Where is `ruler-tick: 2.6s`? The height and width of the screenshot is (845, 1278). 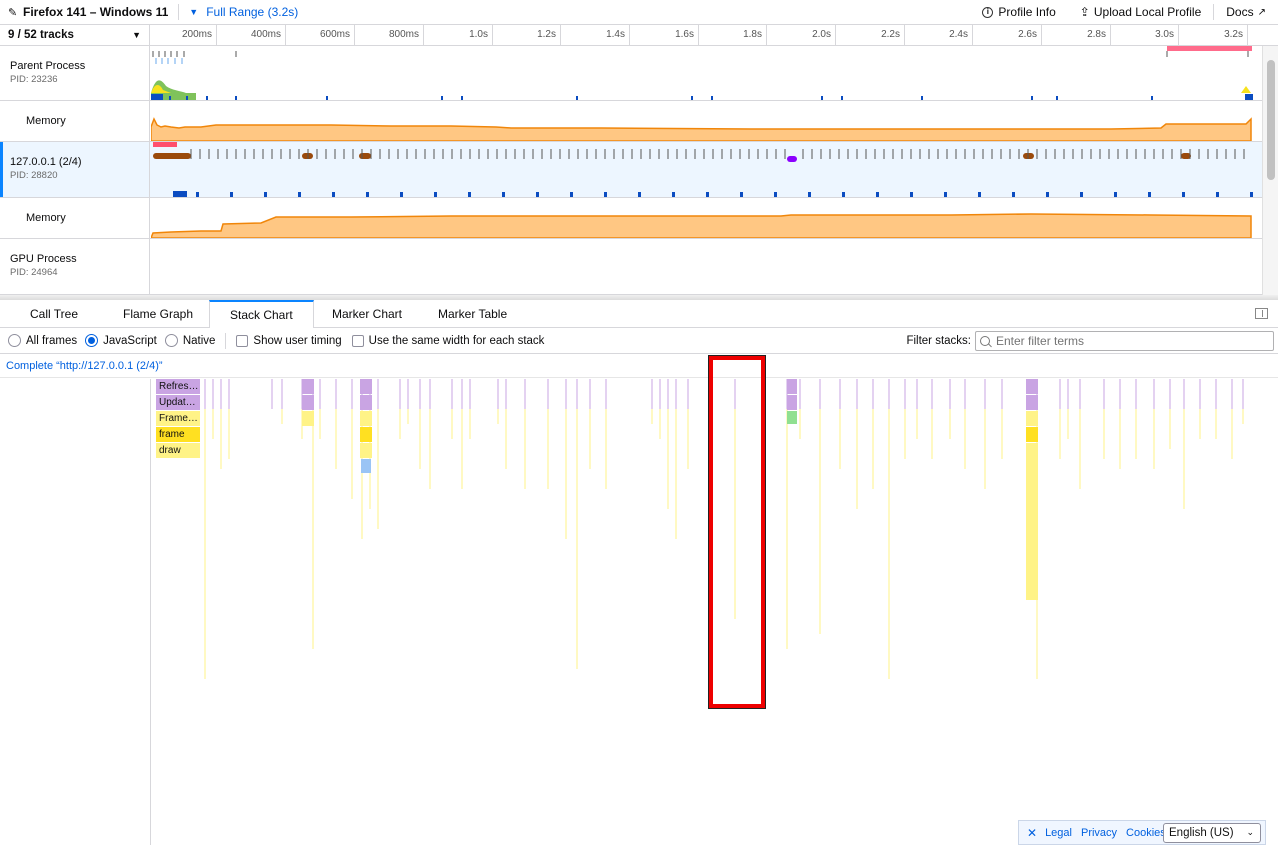 ruler-tick: 2.6s is located at coordinates (1007, 35).